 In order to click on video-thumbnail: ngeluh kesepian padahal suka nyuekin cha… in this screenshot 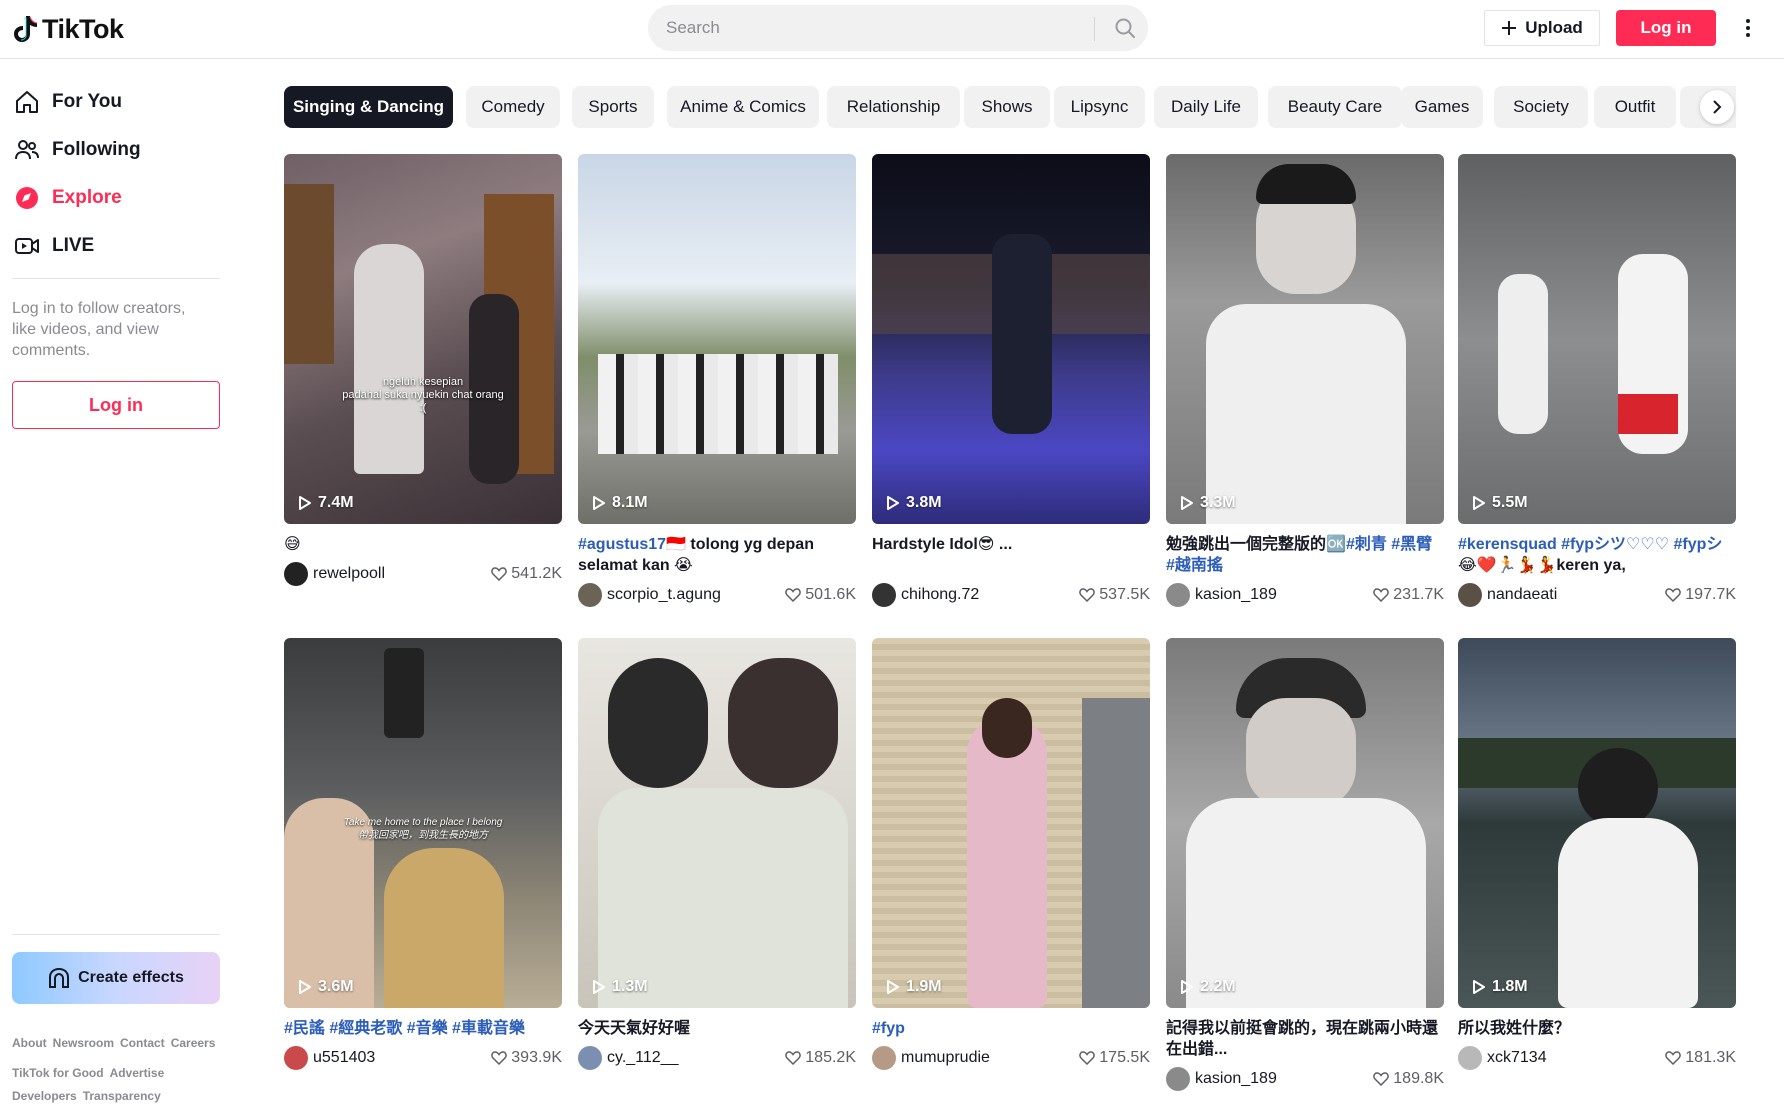, I will do `click(423, 339)`.